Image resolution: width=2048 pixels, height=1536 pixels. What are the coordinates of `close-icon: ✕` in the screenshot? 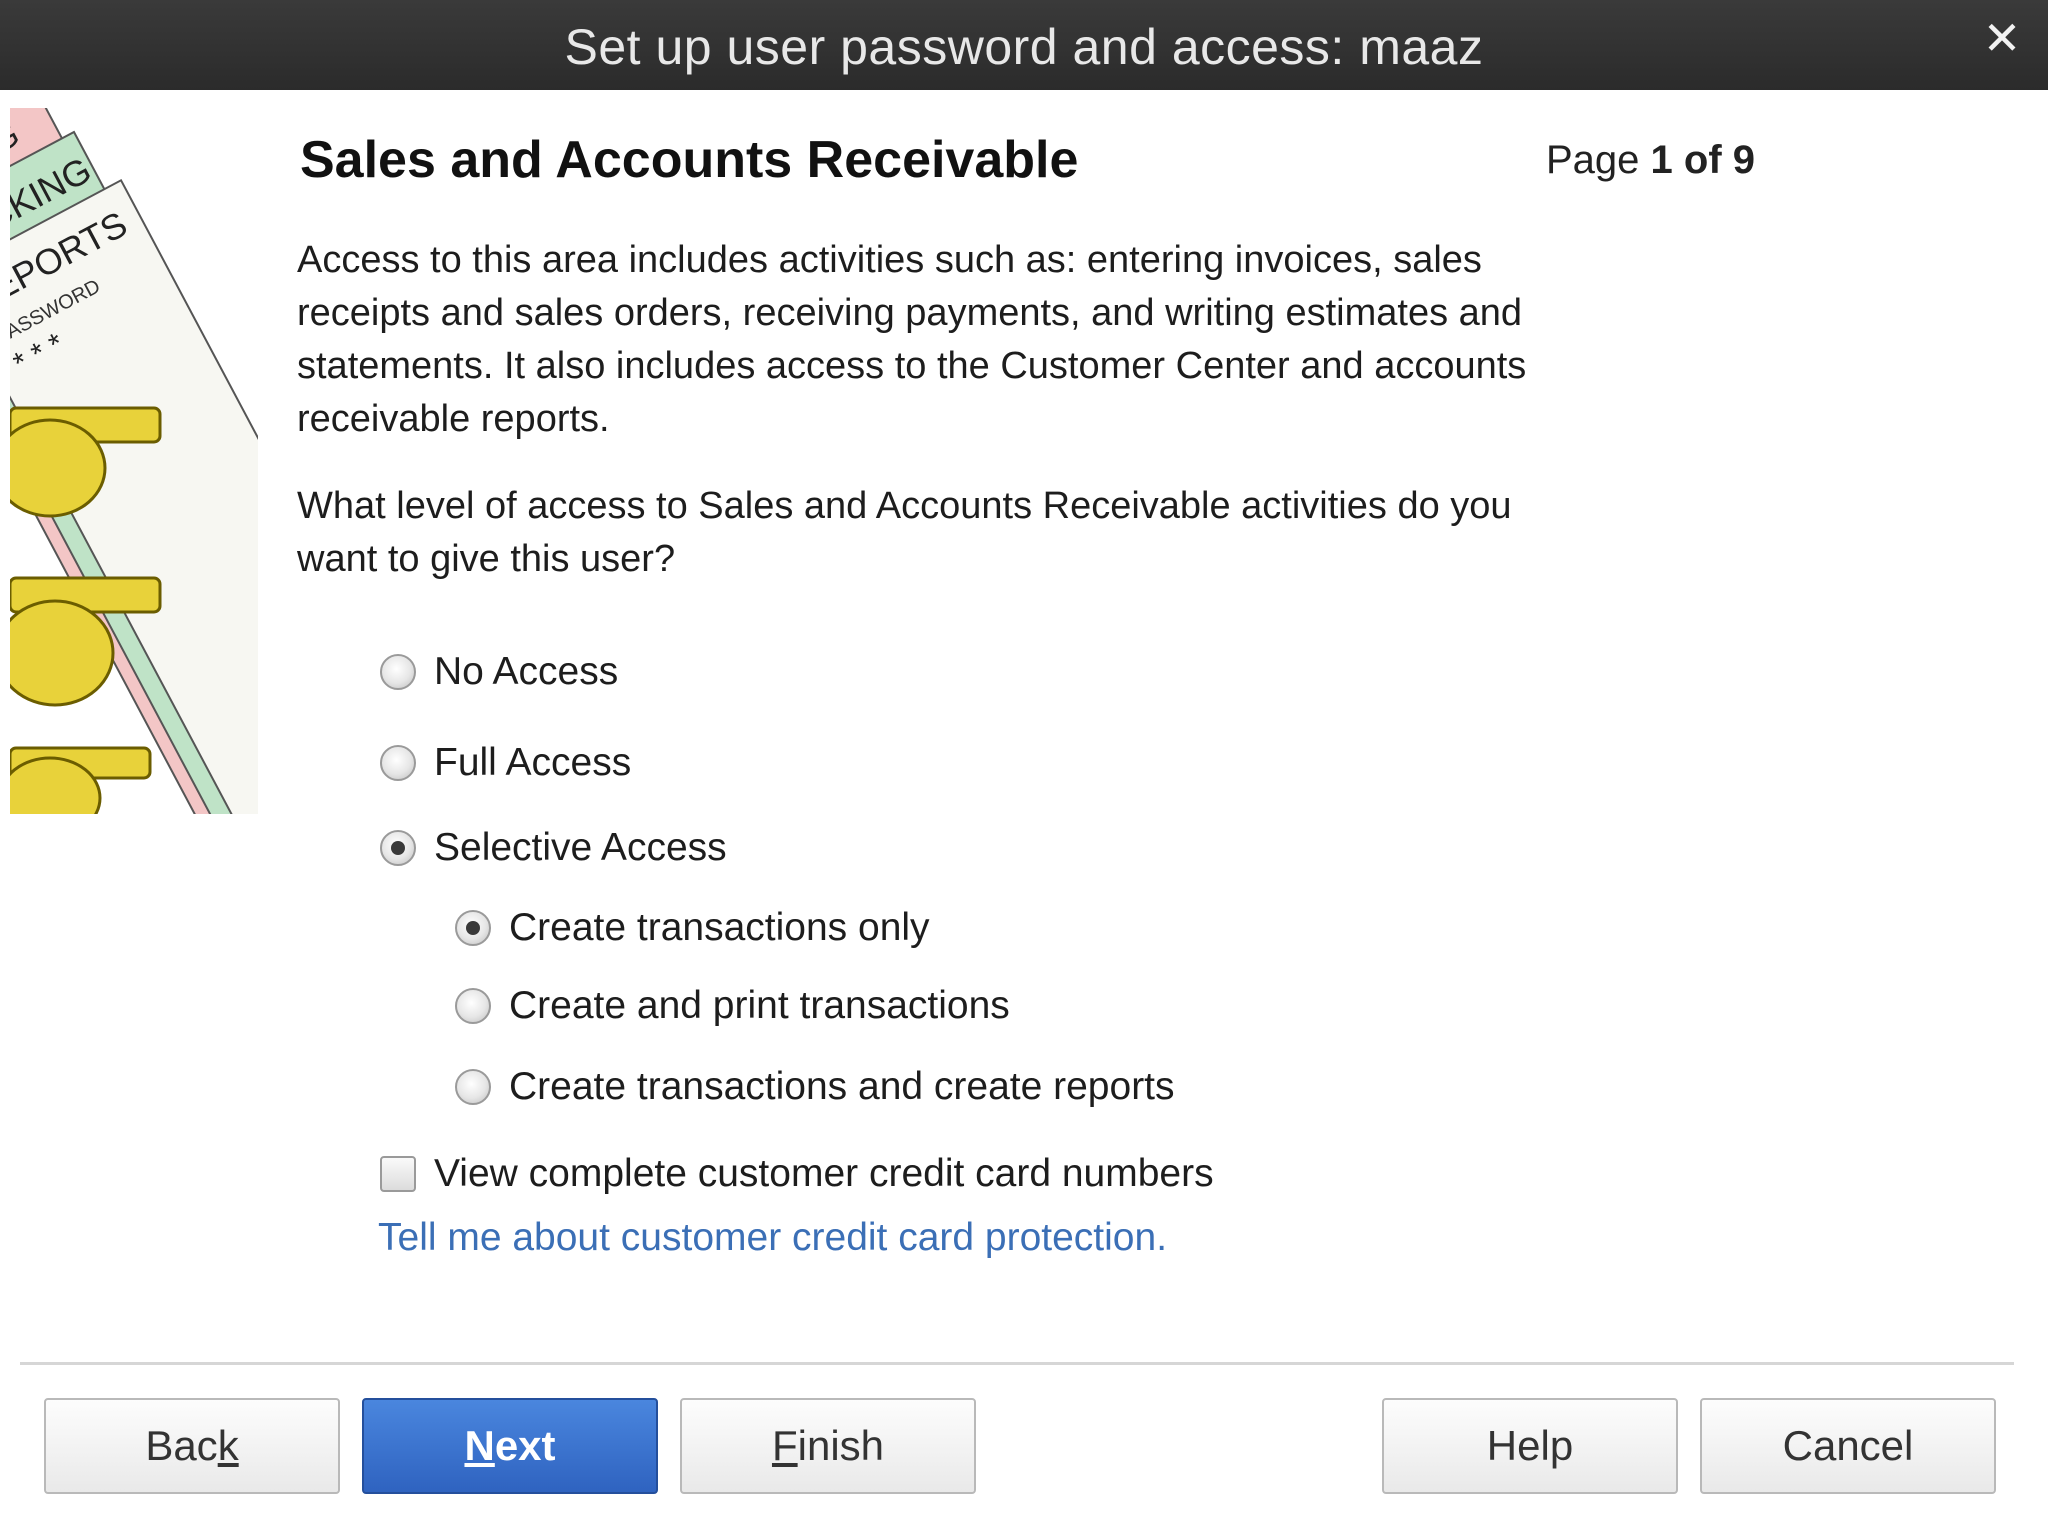 It's located at (2002, 38).